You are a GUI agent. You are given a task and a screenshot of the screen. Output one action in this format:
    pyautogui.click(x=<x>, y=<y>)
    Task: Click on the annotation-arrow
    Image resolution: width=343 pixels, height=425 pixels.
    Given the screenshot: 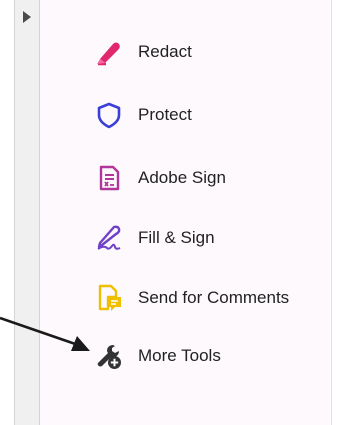 What is the action you would take?
    pyautogui.click(x=45, y=333)
    